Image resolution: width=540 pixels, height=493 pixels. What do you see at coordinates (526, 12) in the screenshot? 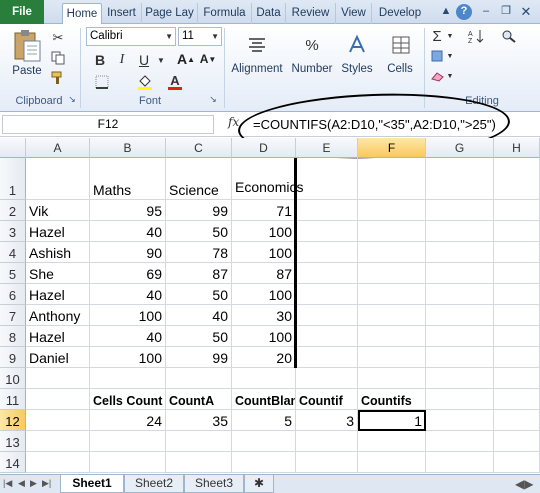
I see `close-icon: ✕` at bounding box center [526, 12].